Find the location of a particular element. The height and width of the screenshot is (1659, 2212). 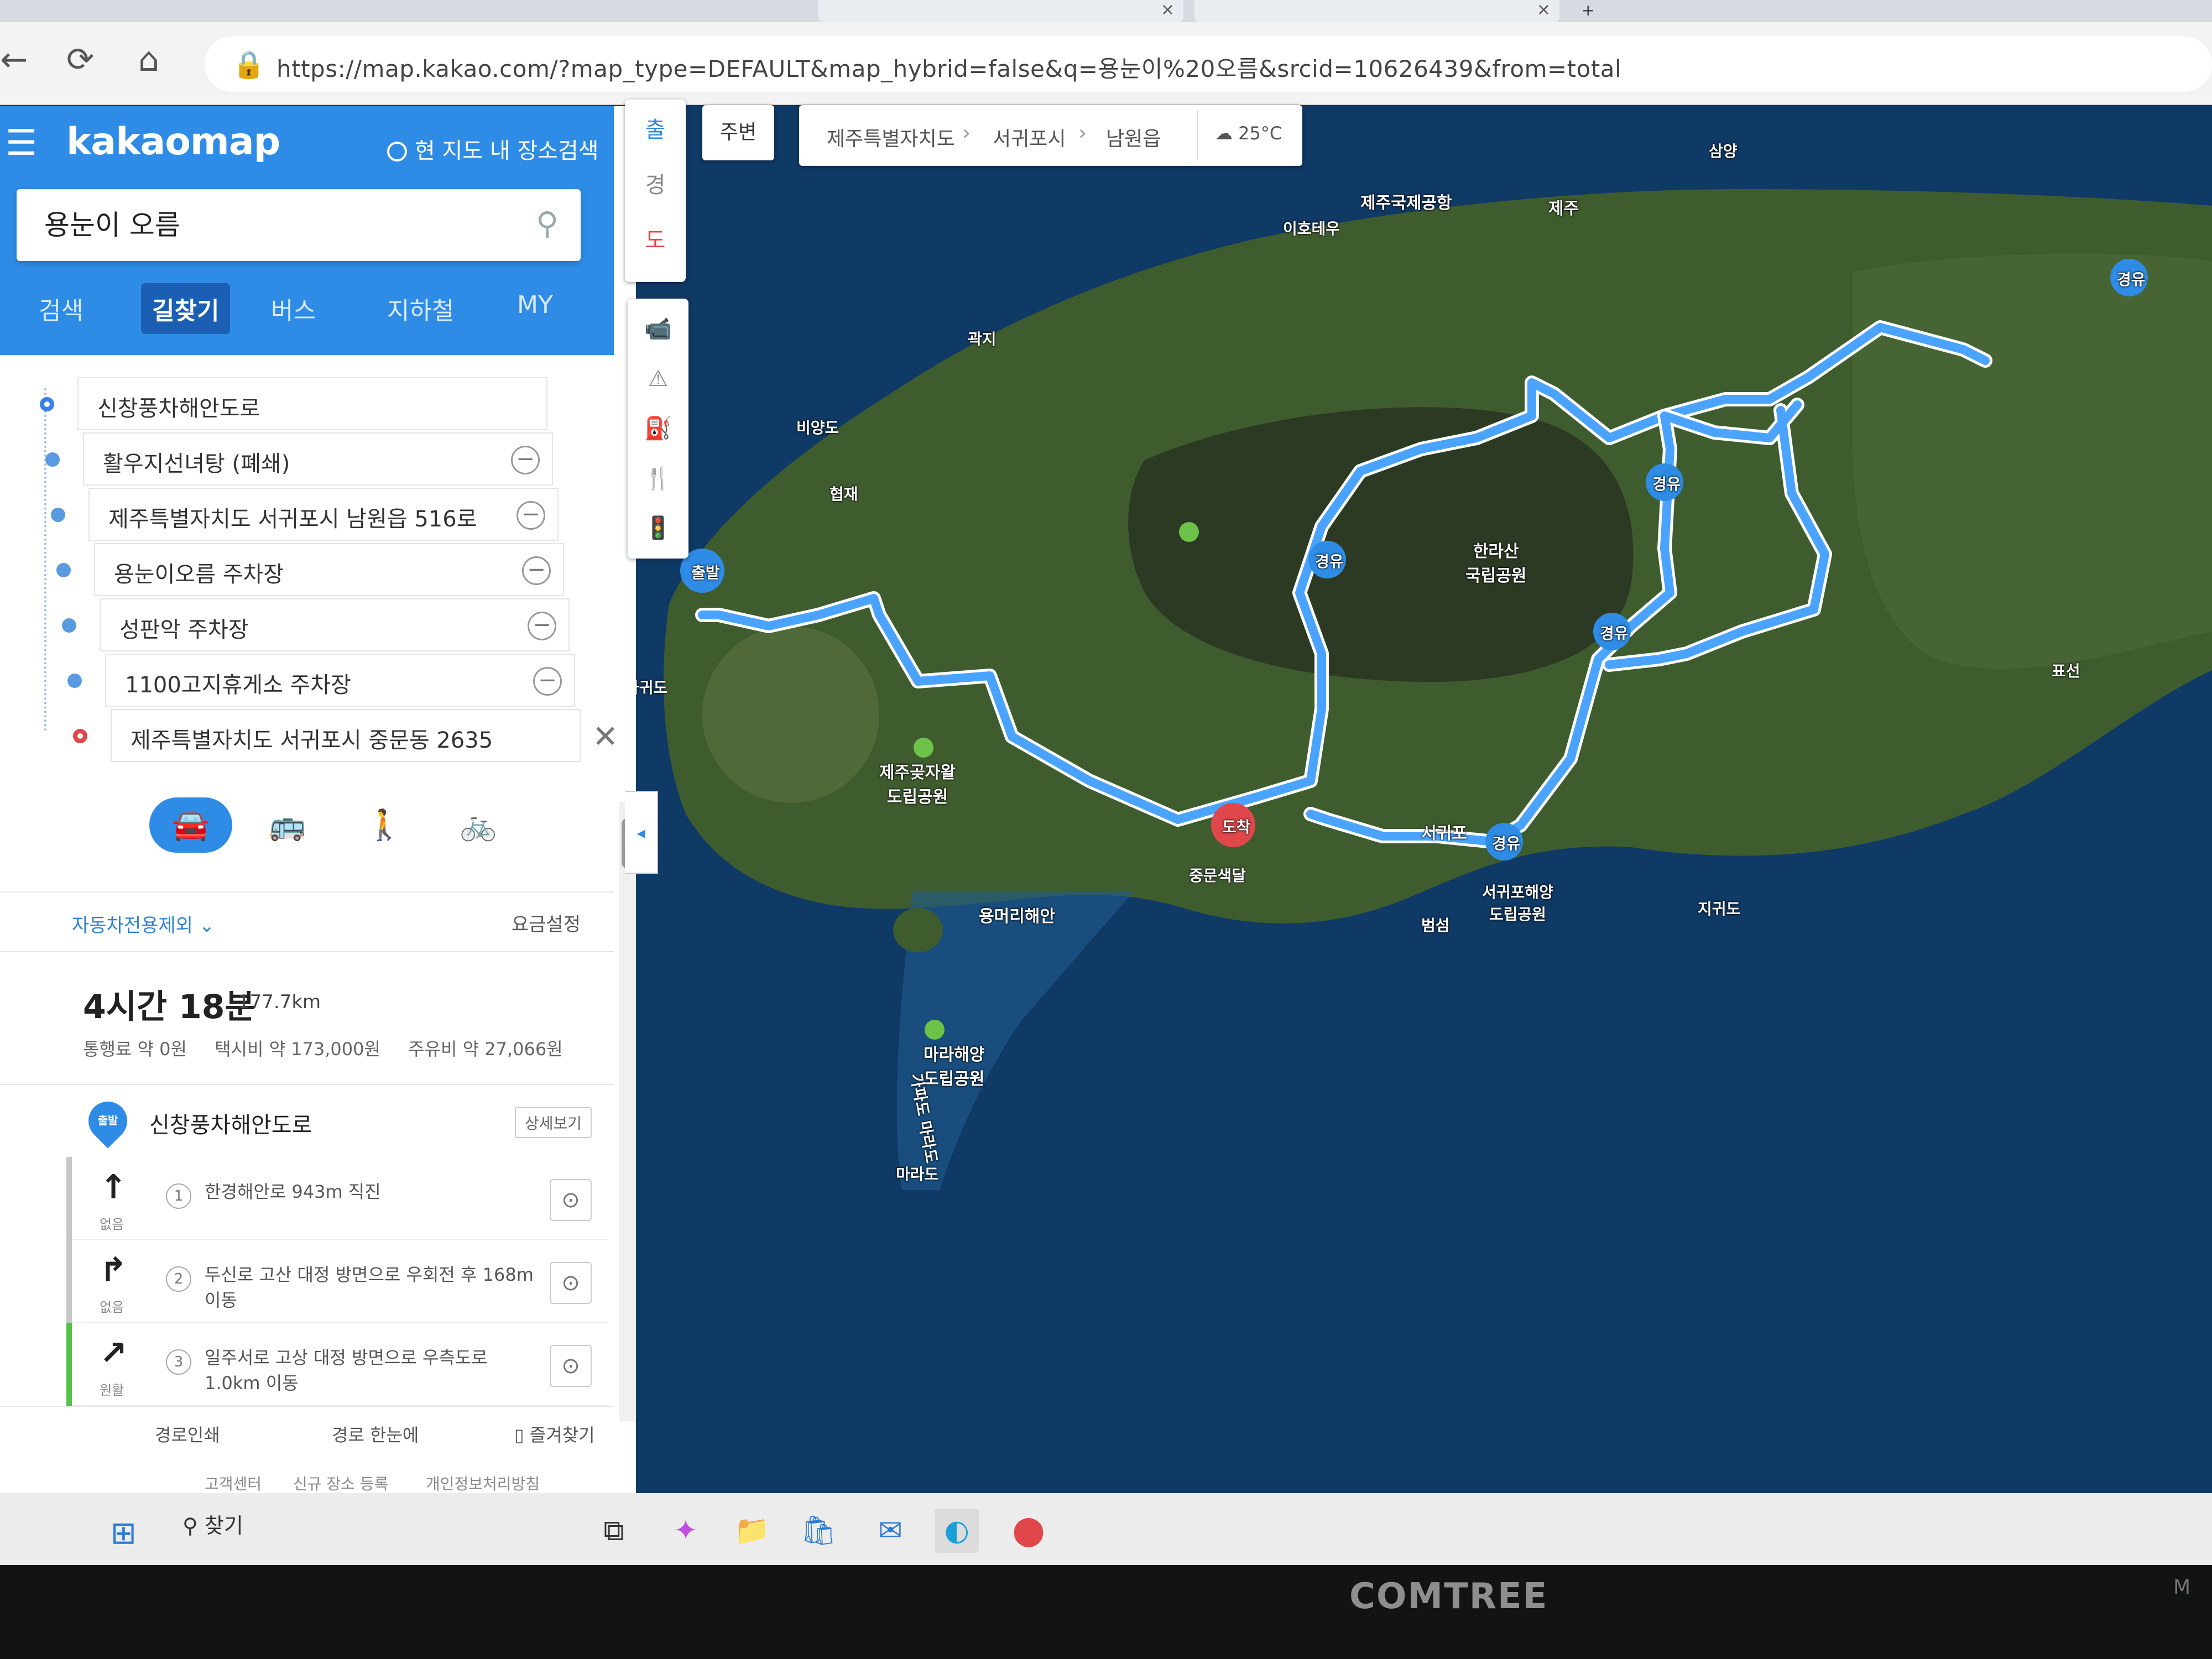

home-icon: ⌂ is located at coordinates (148, 60).